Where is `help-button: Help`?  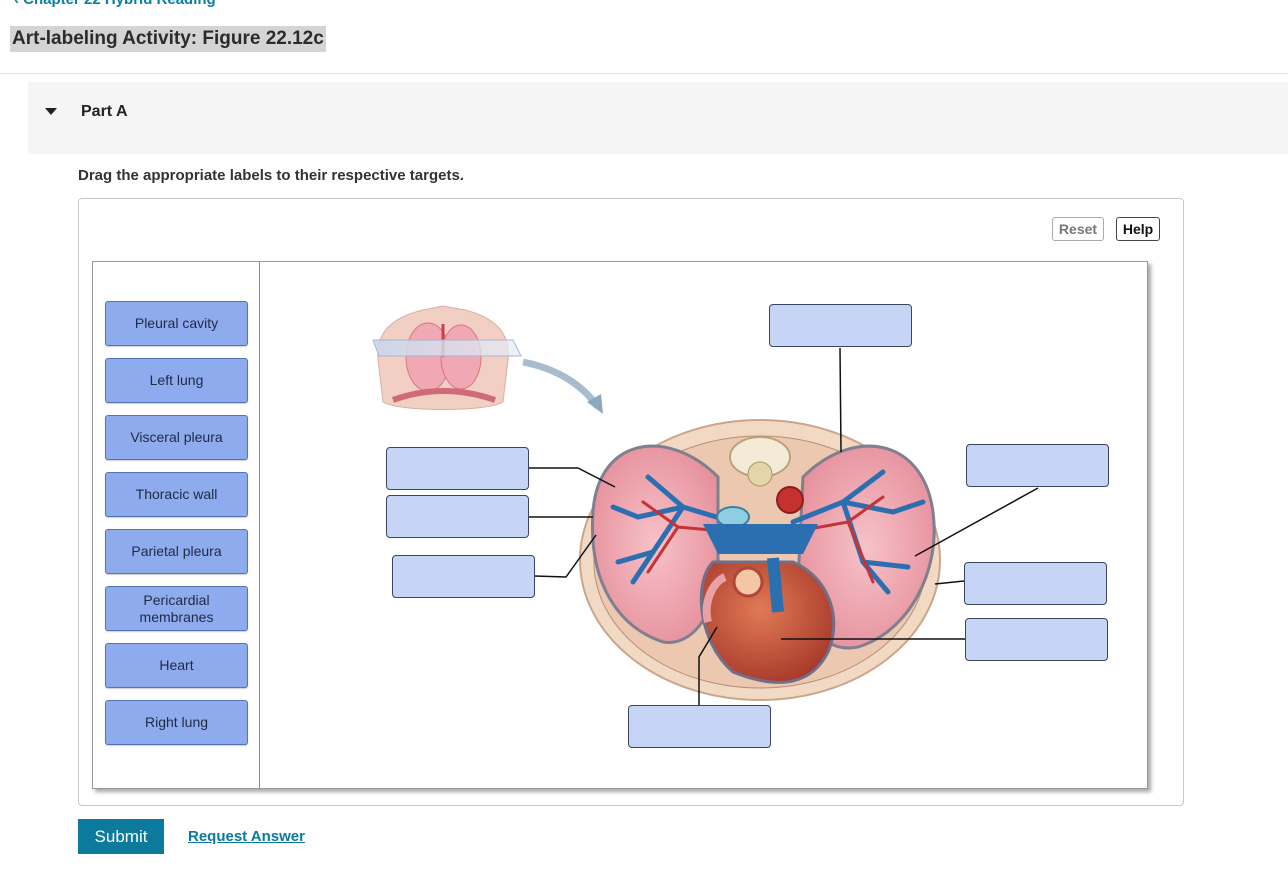
help-button: Help is located at coordinates (1138, 229).